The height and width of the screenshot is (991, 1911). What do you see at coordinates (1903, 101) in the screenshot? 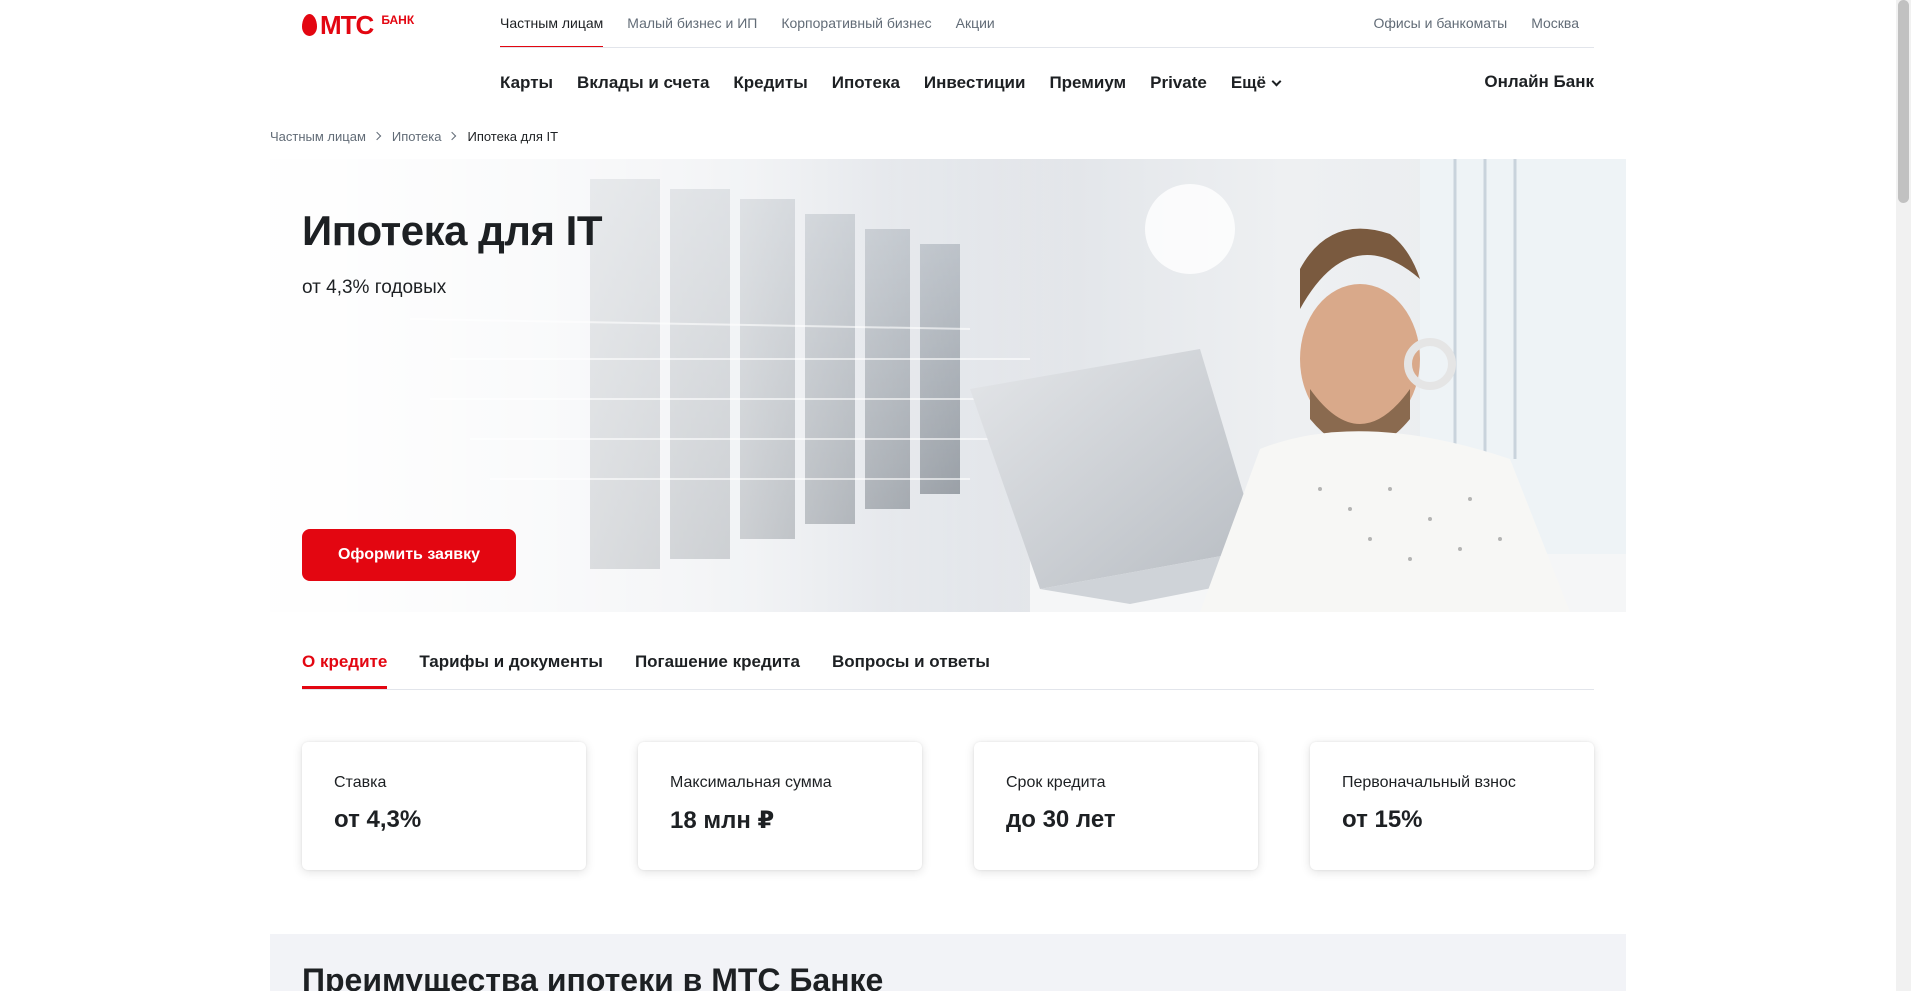
I see `scrollbar-thumb` at bounding box center [1903, 101].